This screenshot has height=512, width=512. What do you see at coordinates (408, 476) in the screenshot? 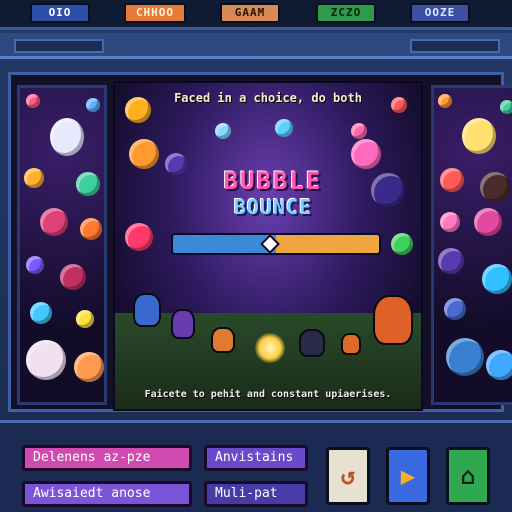
I see `play-icon: ▶` at bounding box center [408, 476].